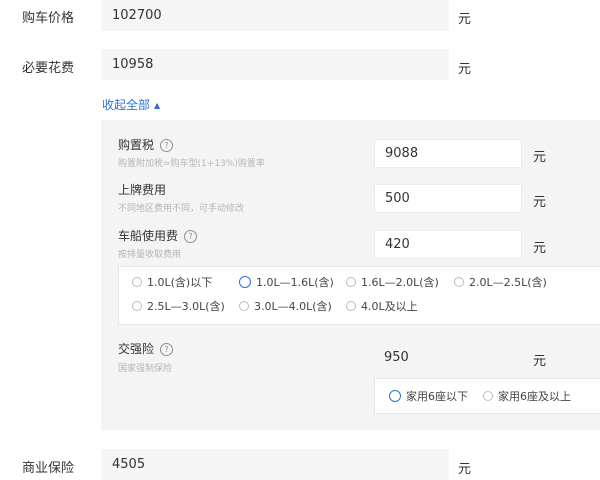  I want to click on compulsory-insurance-value: 950, so click(448, 357).